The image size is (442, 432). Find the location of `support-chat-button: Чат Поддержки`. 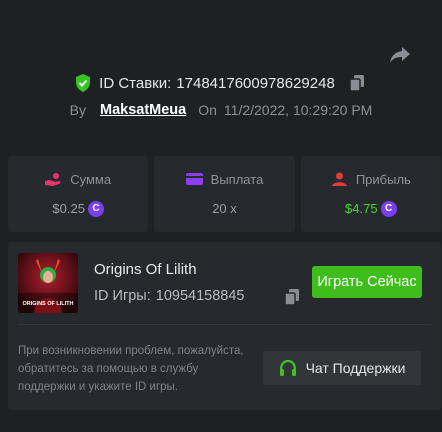

support-chat-button: Чат Поддержки is located at coordinates (342, 368).